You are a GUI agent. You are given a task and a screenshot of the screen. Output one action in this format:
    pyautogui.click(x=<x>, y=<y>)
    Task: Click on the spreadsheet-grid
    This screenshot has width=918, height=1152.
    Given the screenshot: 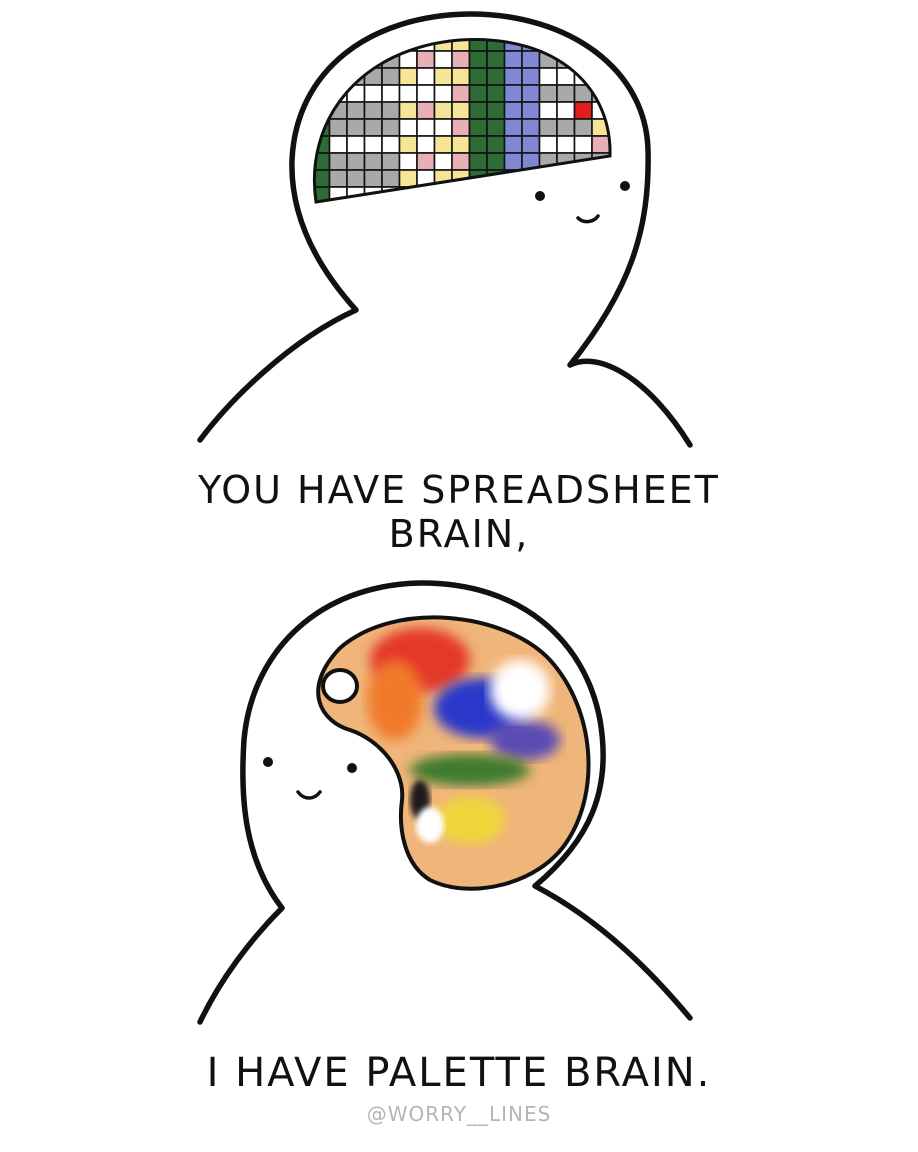 What is the action you would take?
    pyautogui.click(x=462, y=120)
    